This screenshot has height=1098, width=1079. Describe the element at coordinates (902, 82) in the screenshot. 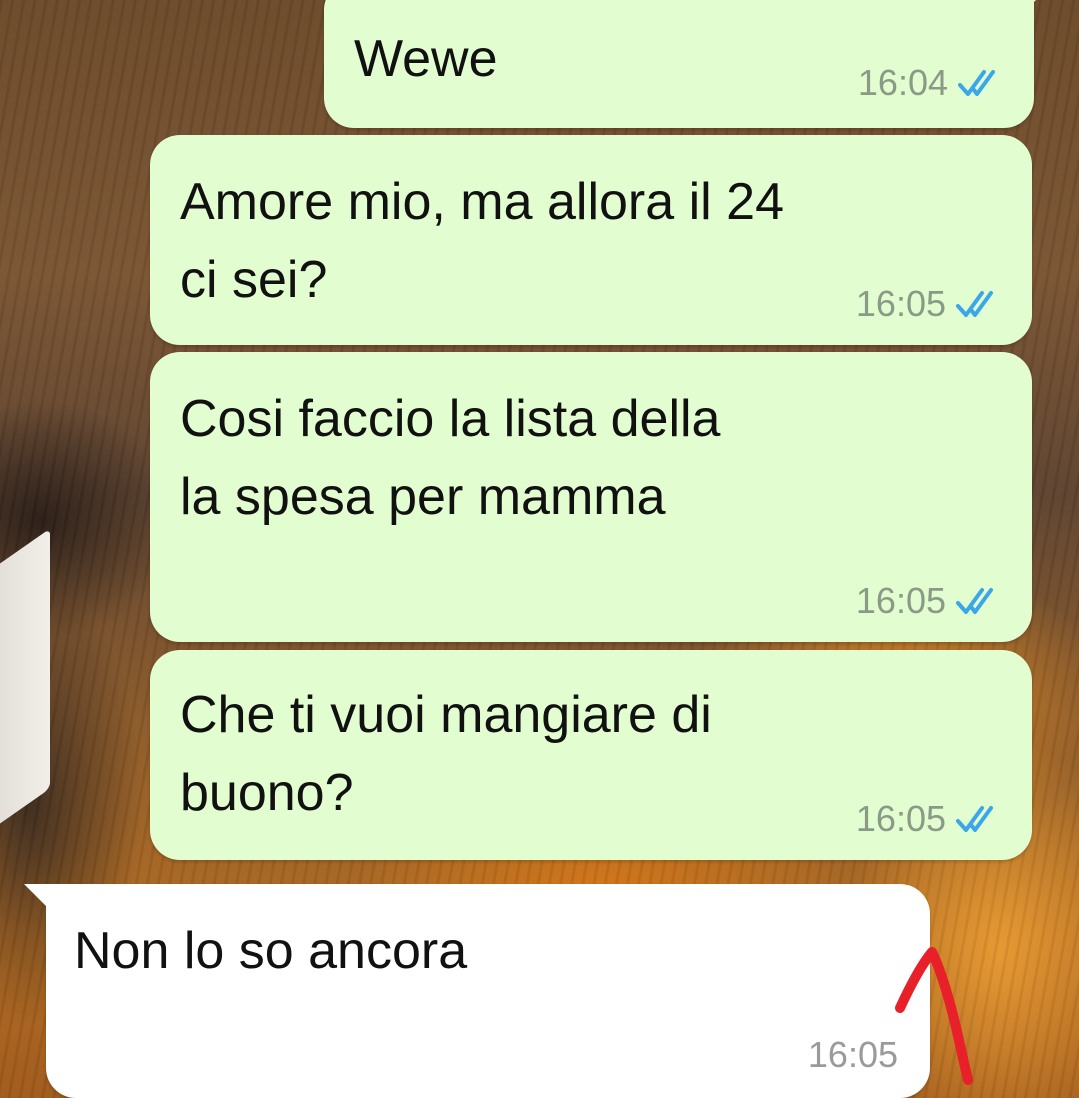

I see `message-time: 16:04` at that location.